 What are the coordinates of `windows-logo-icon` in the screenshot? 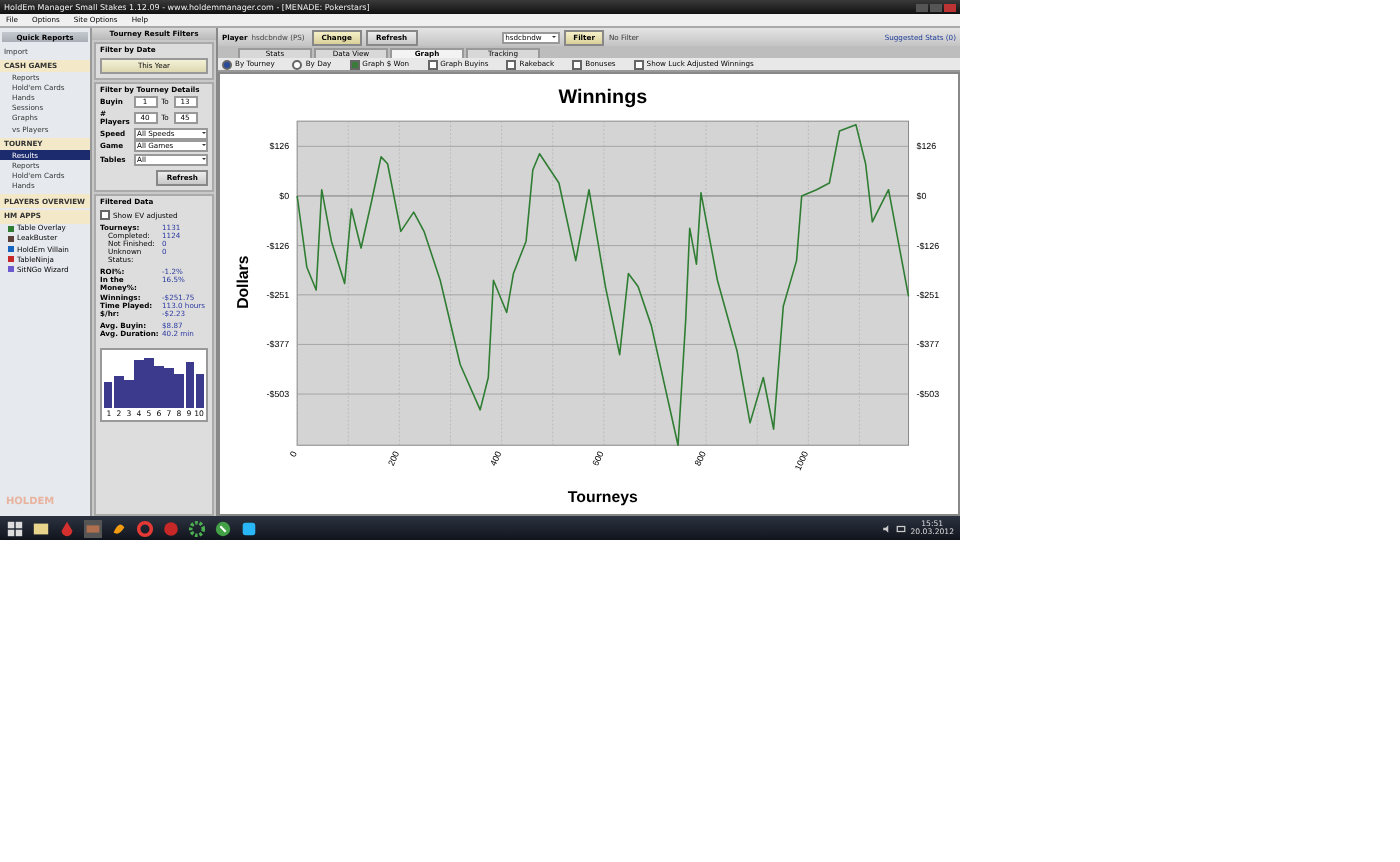 It's located at (15, 528).